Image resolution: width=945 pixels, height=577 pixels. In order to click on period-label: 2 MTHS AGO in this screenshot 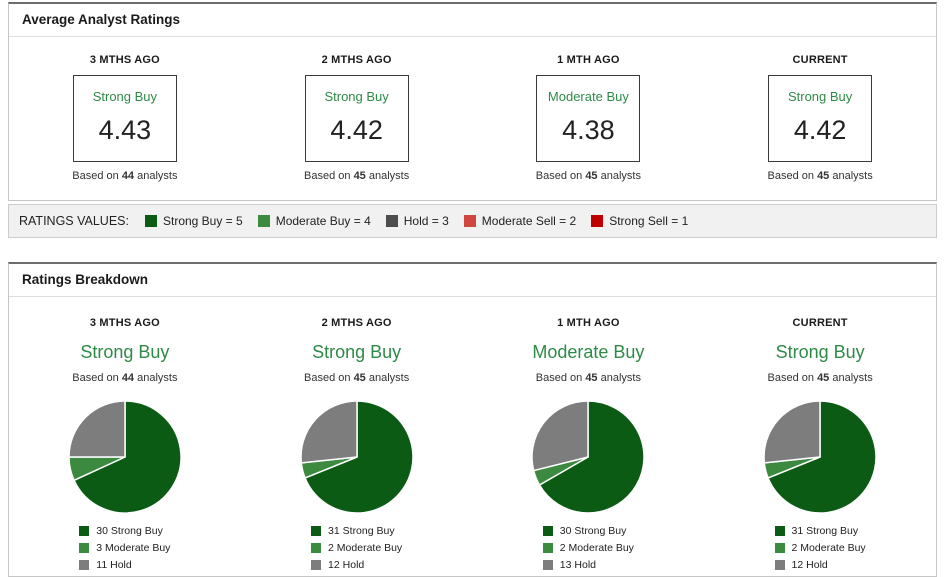, I will do `click(356, 60)`.